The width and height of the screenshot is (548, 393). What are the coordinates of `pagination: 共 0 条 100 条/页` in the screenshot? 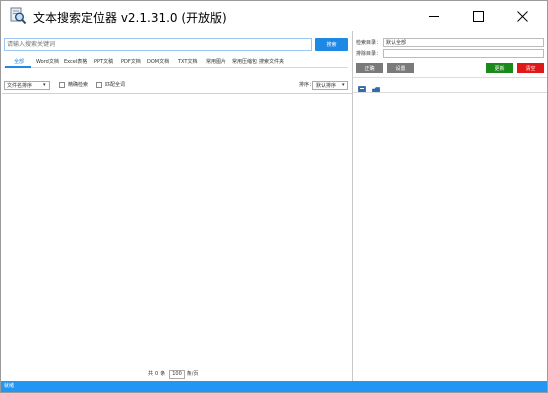 It's located at (173, 374).